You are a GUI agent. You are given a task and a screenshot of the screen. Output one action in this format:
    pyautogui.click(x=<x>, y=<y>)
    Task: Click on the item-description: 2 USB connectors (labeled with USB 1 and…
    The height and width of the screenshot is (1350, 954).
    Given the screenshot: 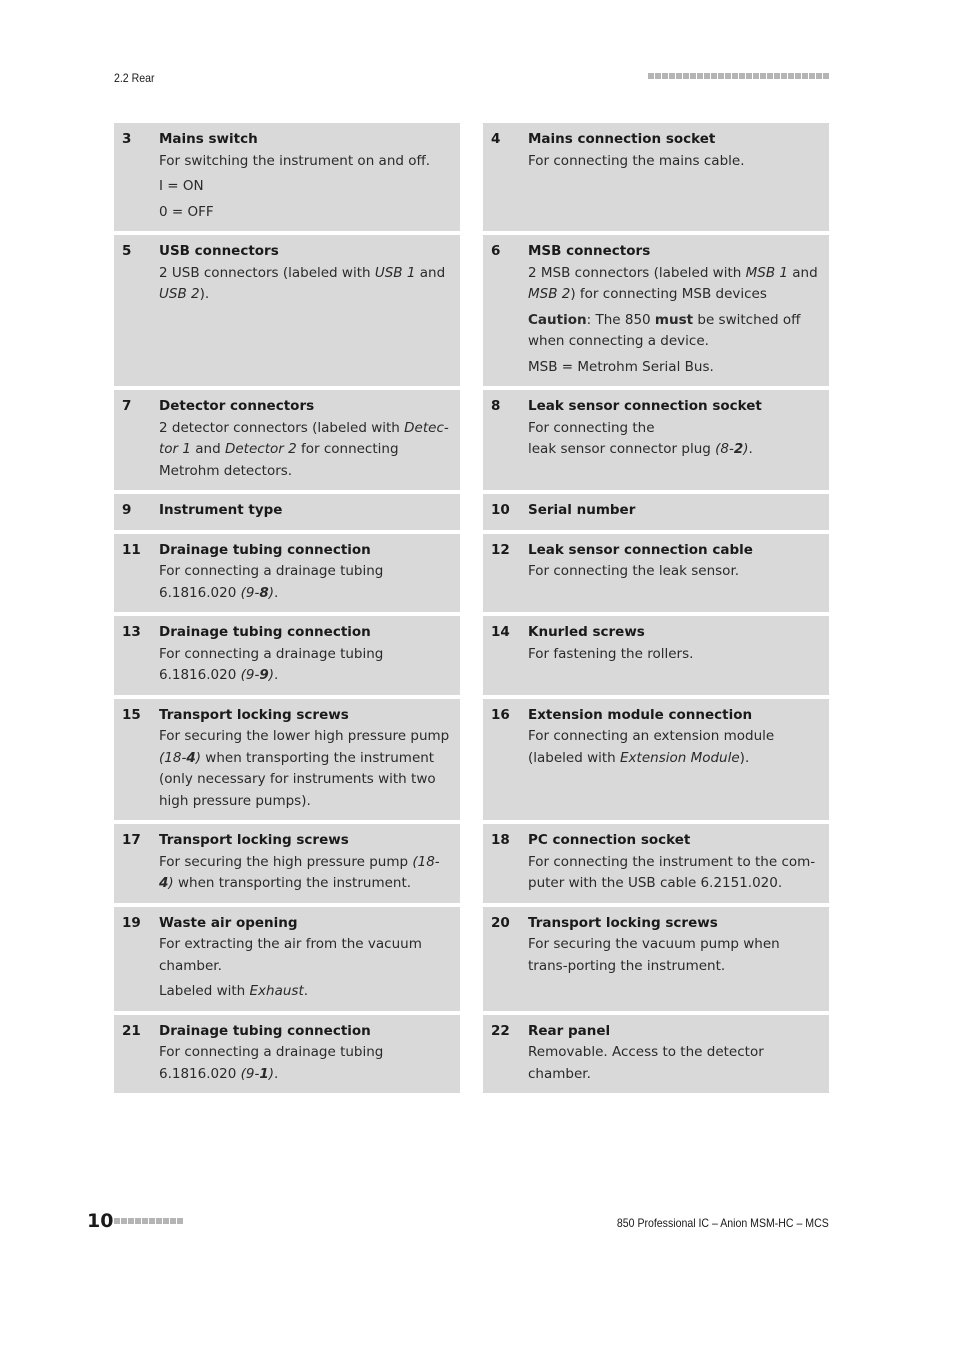 What is the action you would take?
    pyautogui.click(x=302, y=283)
    